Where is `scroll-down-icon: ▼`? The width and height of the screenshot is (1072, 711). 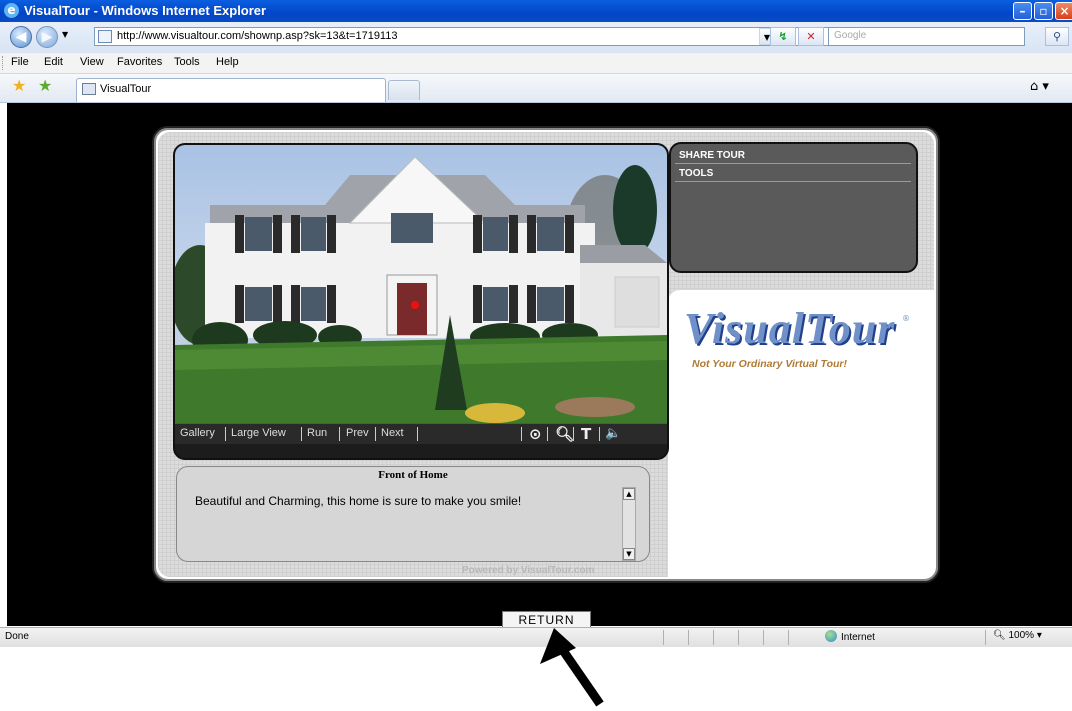
scroll-down-icon: ▼ is located at coordinates (629, 554).